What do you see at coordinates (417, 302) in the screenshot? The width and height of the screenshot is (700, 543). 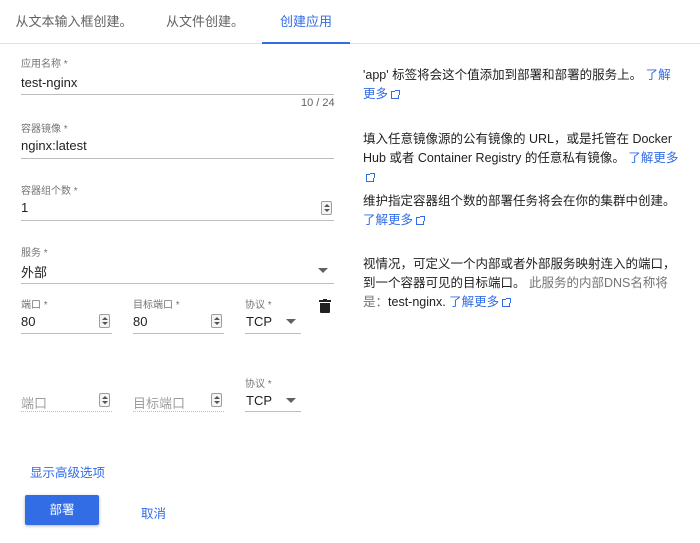 I see `dns-name: test-nginx.` at bounding box center [417, 302].